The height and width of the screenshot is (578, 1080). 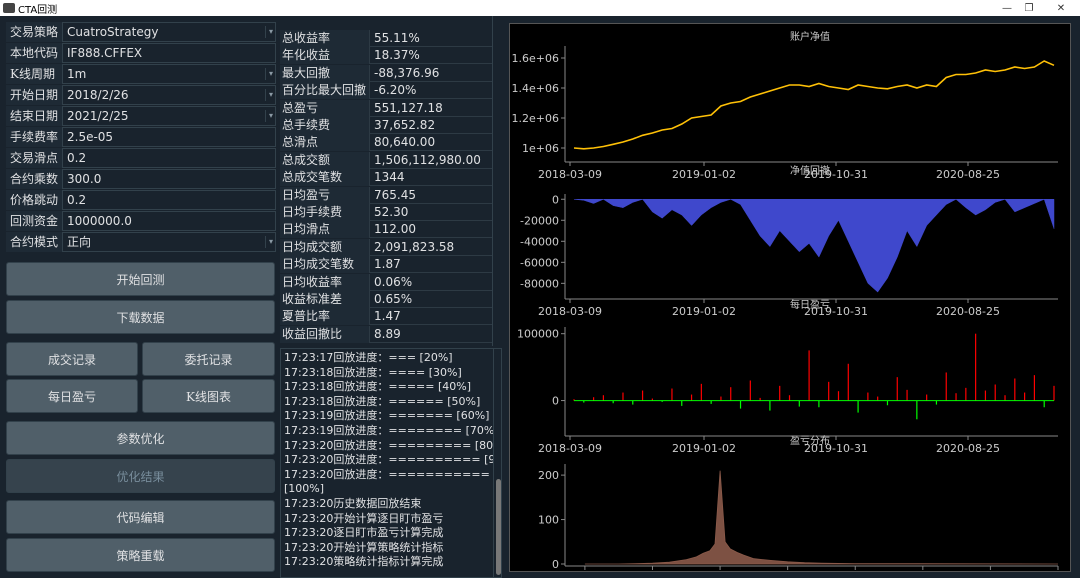 What do you see at coordinates (34, 53) in the screenshot?
I see `form-label: 本地代码` at bounding box center [34, 53].